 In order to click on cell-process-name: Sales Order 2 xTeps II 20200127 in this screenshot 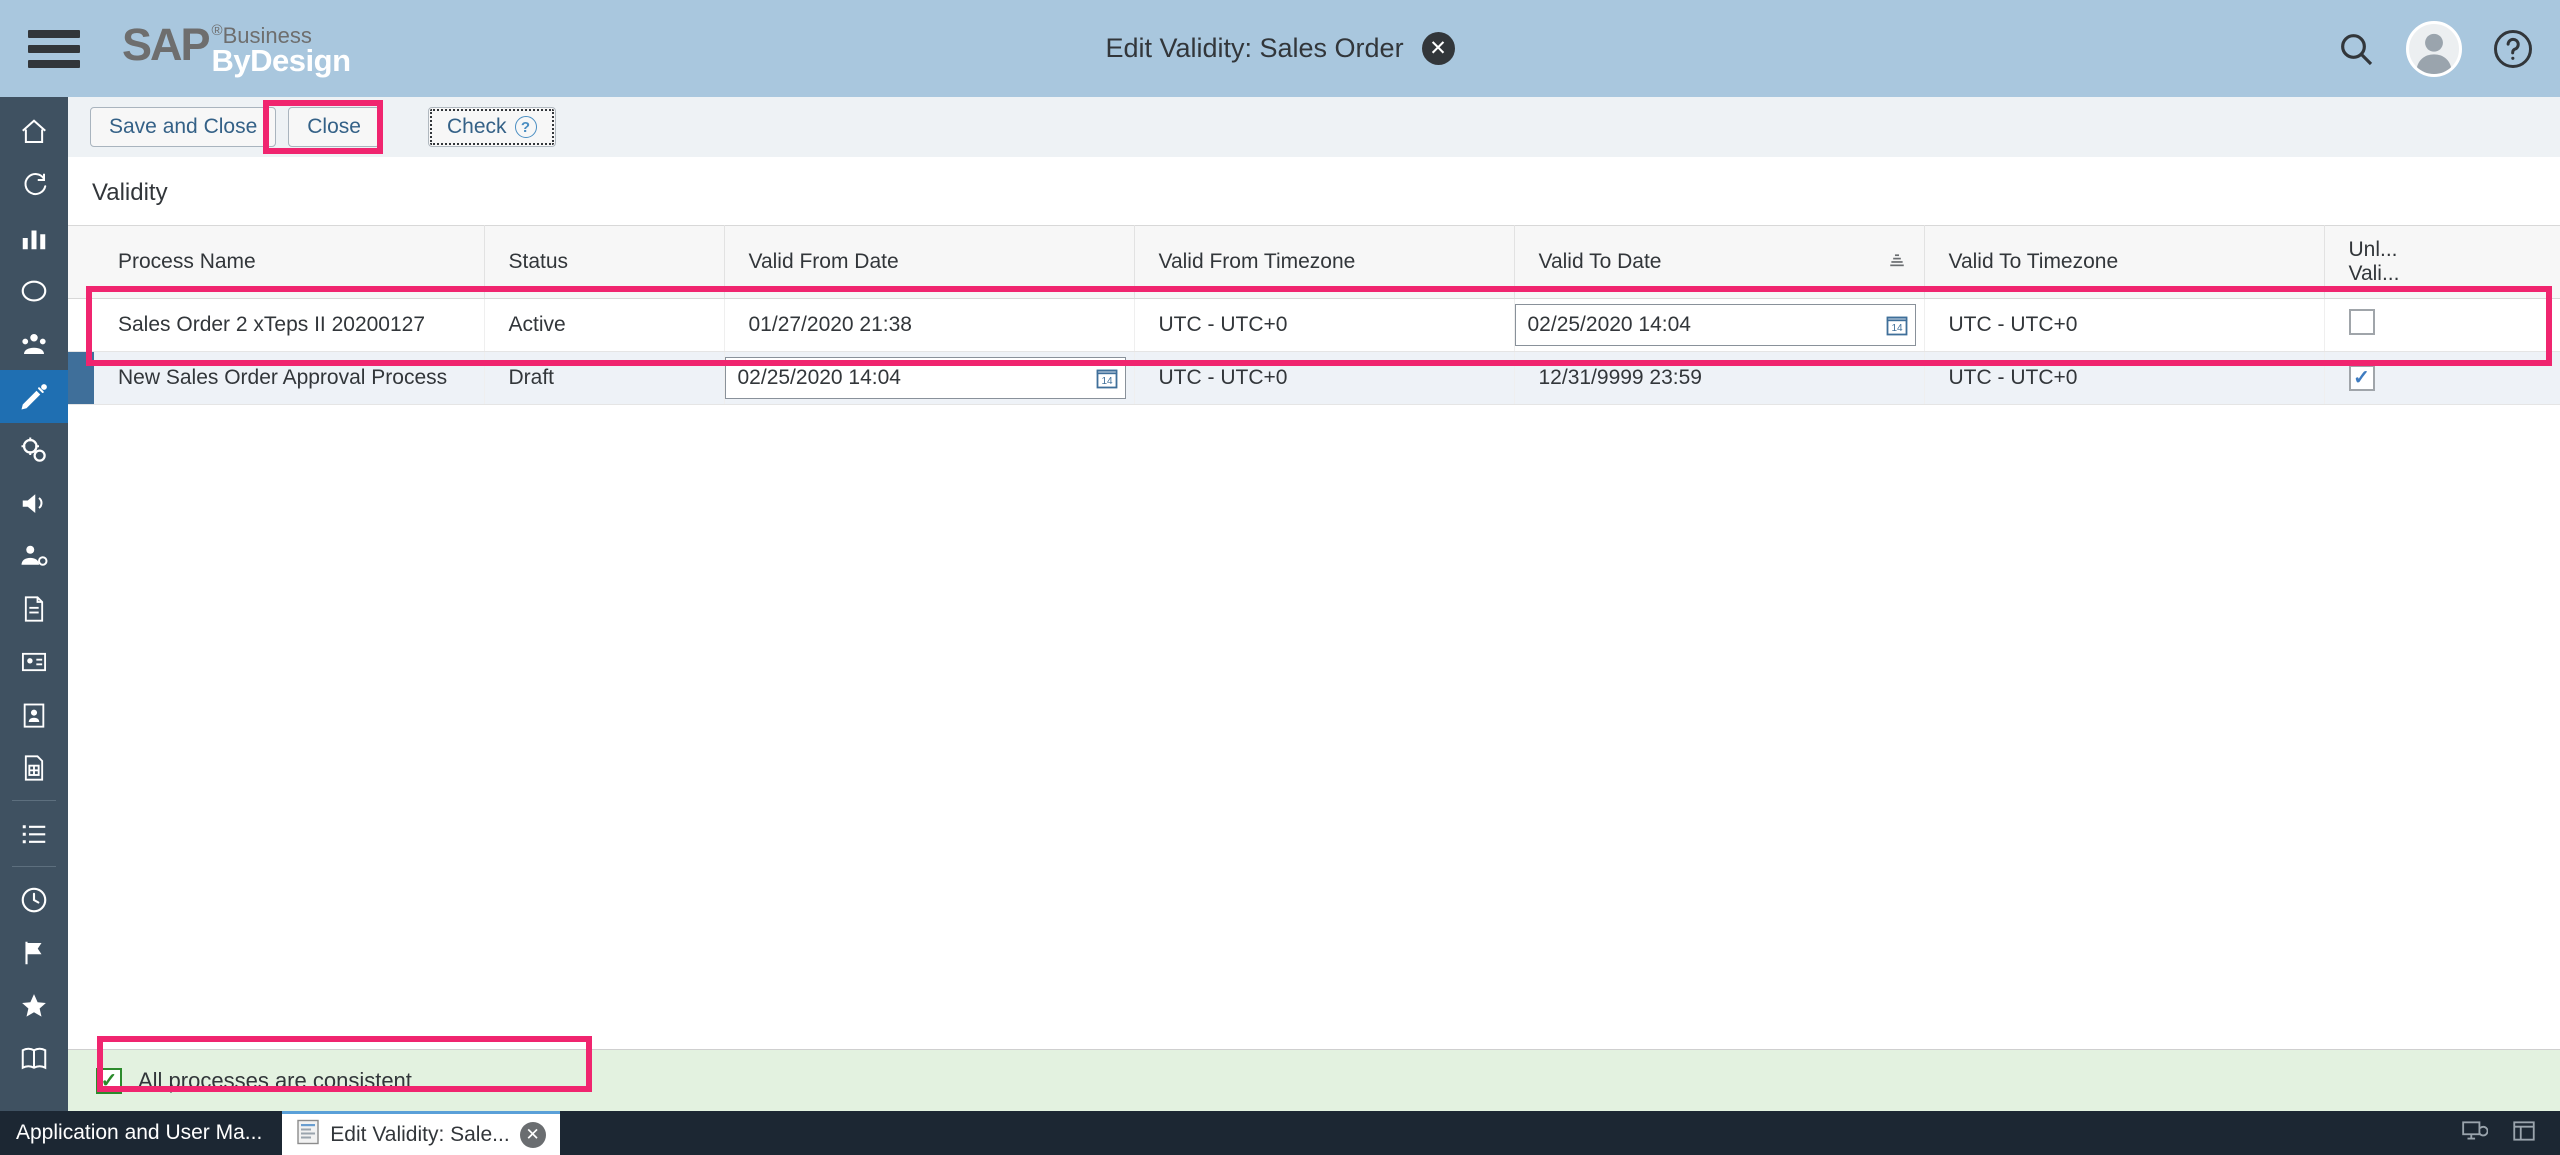, I will do `click(289, 325)`.